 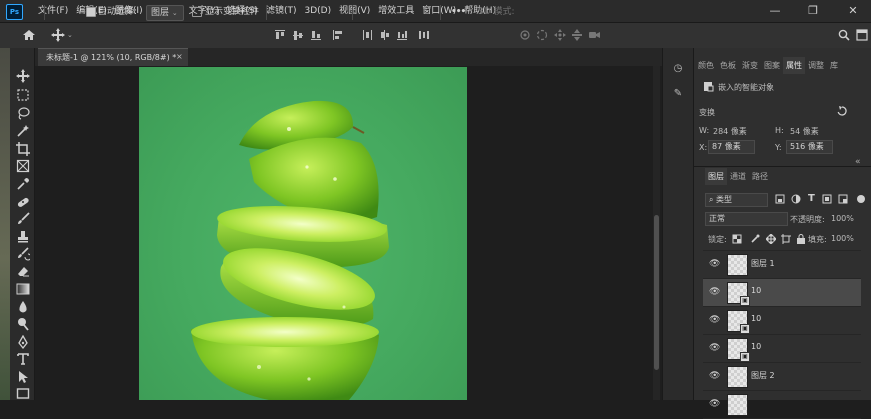 I want to click on home-icon, so click(x=29, y=35).